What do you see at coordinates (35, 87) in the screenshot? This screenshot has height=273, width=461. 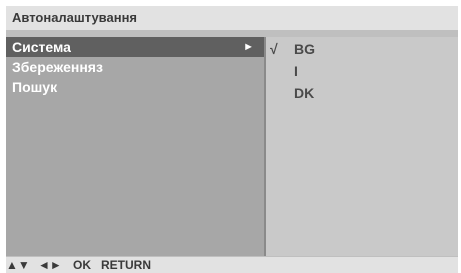 I see `menu-item-label: Пошук` at bounding box center [35, 87].